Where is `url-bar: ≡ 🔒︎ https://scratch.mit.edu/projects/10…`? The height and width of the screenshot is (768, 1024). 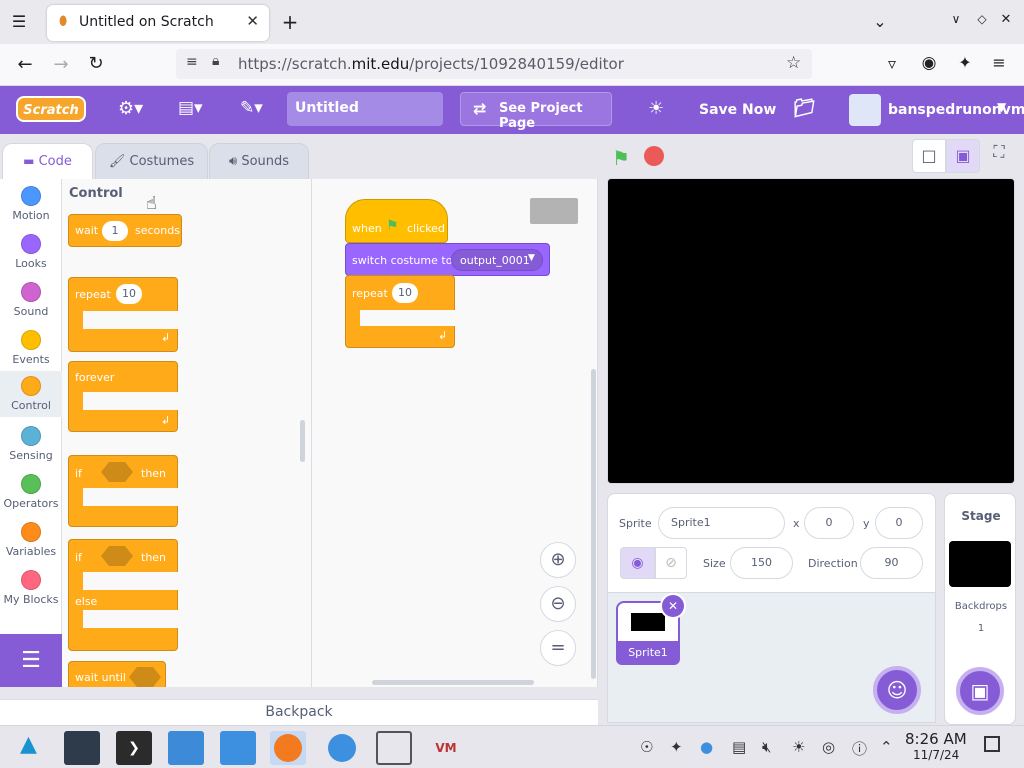
url-bar: ≡ 🔒︎ https://scratch.mit.edu/projects/10… is located at coordinates (494, 64).